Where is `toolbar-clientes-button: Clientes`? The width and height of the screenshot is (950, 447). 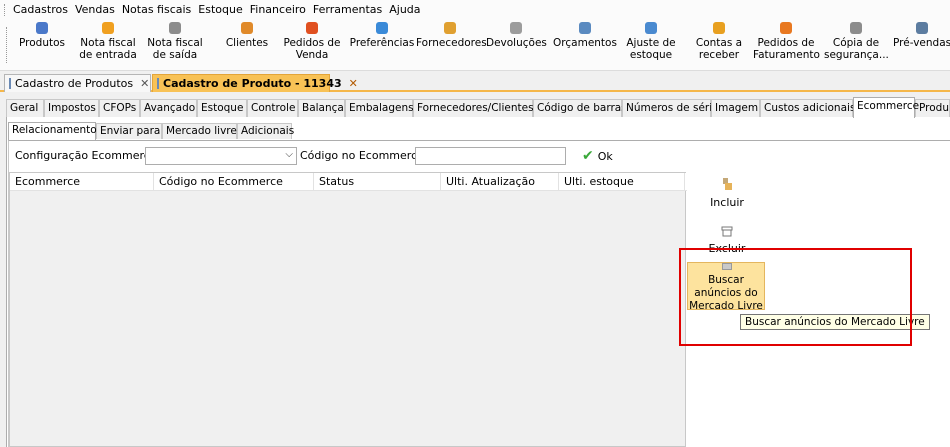
toolbar-clientes-button: Clientes is located at coordinates (247, 46).